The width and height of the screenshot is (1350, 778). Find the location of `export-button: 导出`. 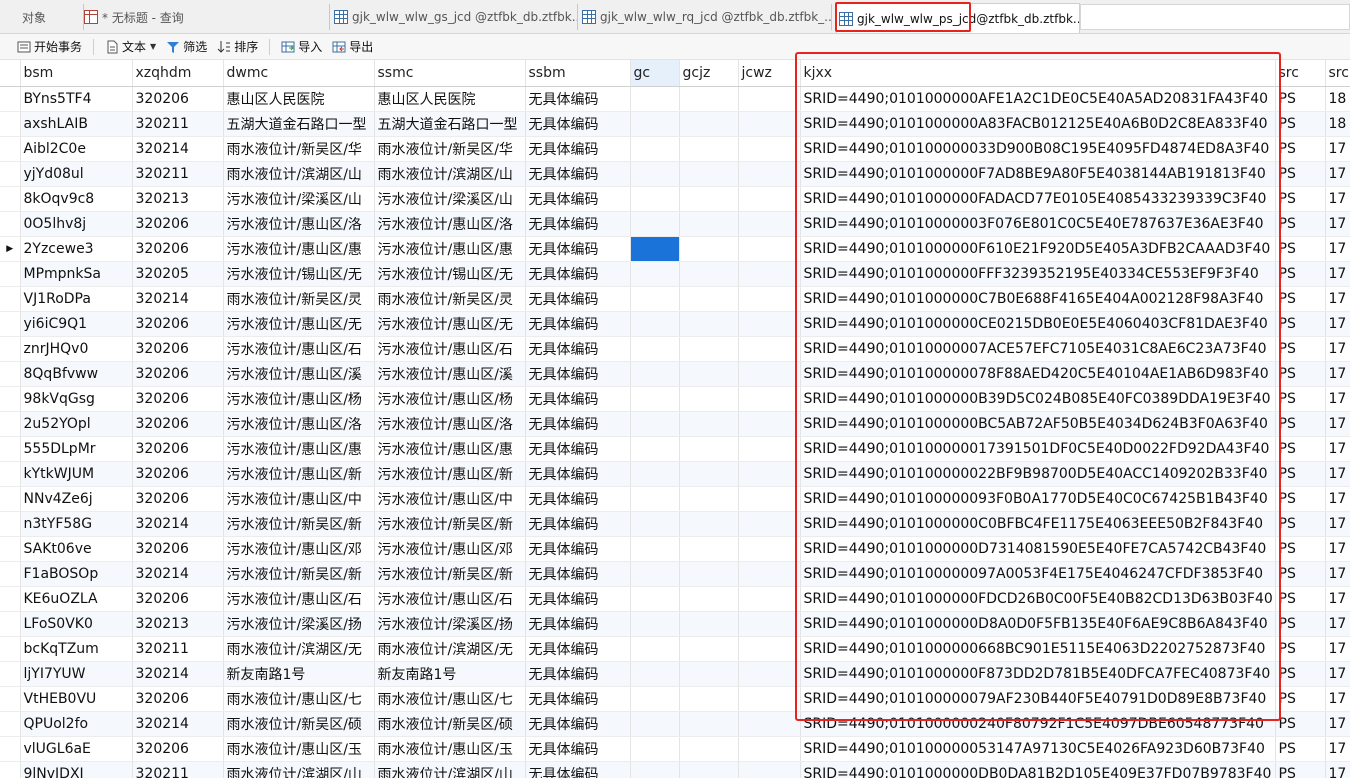

export-button: 导出 is located at coordinates (352, 47).